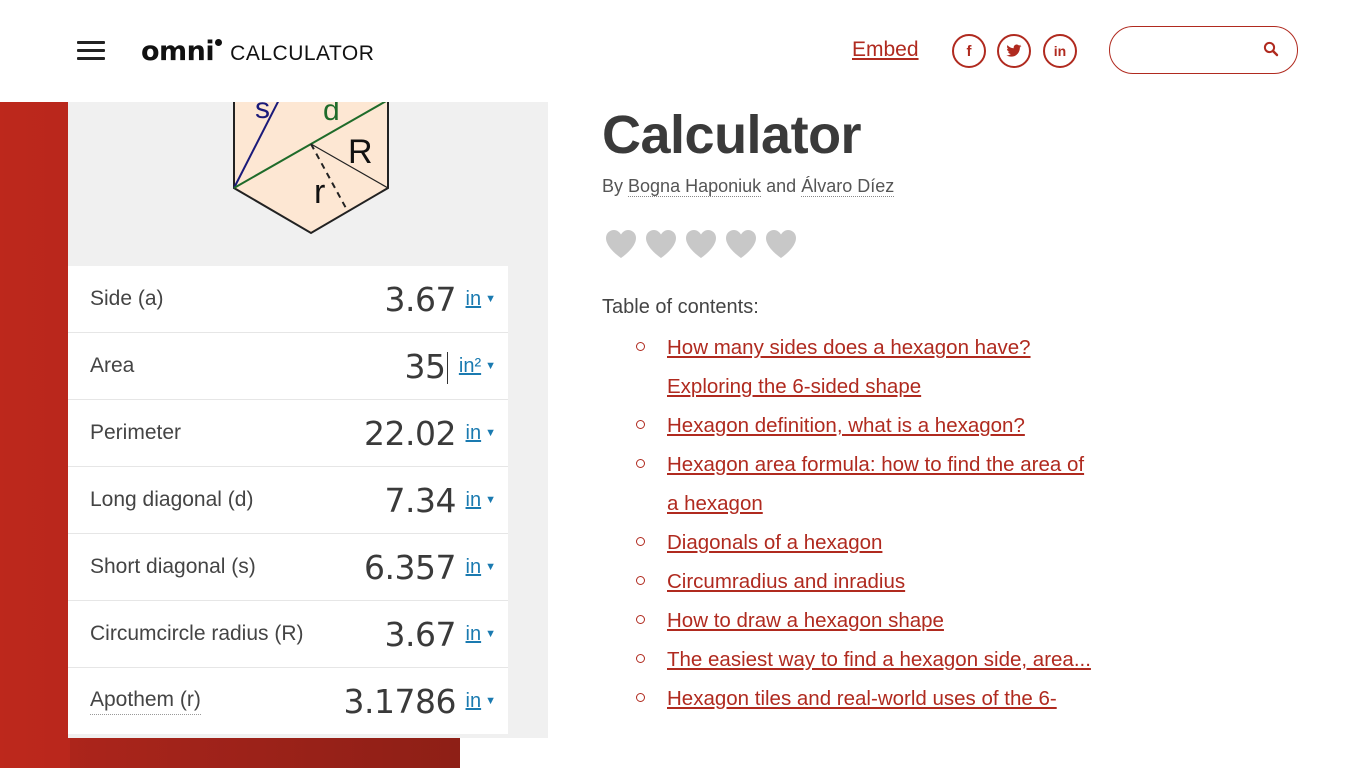  What do you see at coordinates (885, 50) in the screenshot?
I see `embed-link: Embed` at bounding box center [885, 50].